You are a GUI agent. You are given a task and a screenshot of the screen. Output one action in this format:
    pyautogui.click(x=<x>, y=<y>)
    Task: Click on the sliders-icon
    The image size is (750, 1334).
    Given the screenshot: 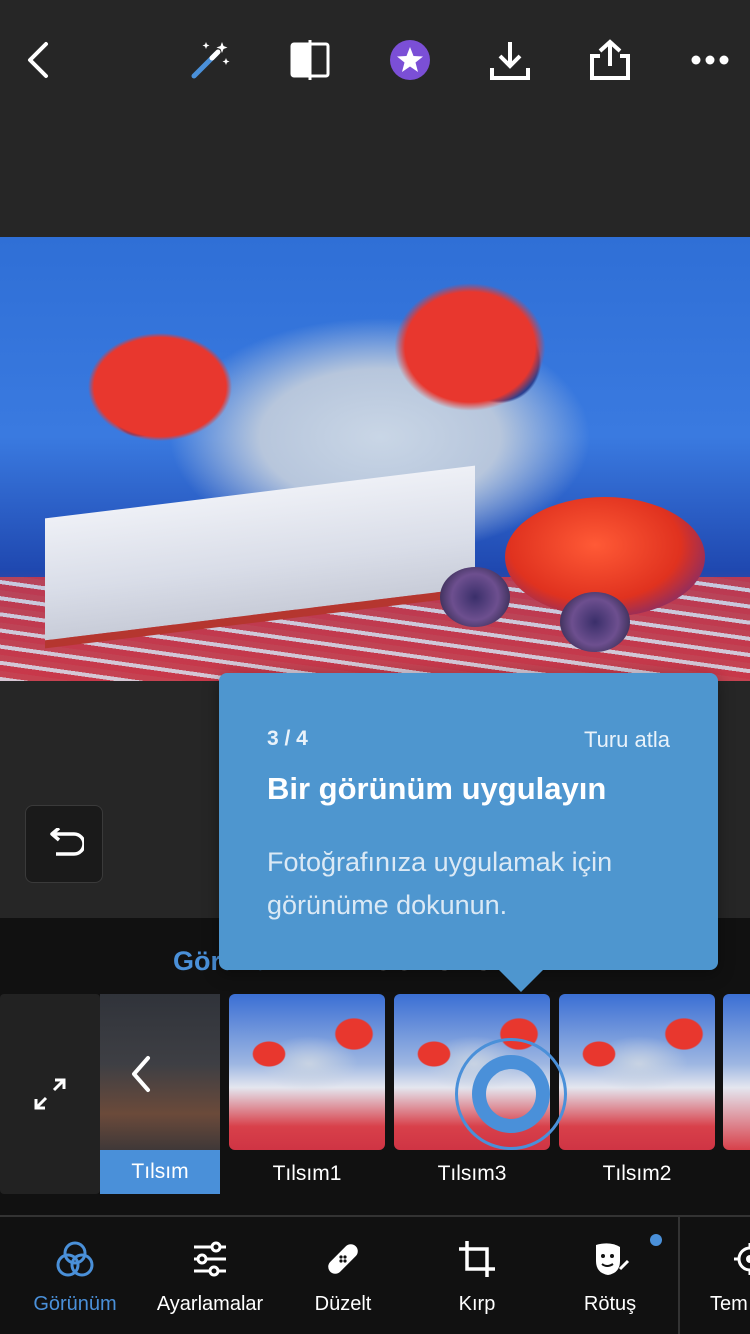 What is the action you would take?
    pyautogui.click(x=210, y=1259)
    